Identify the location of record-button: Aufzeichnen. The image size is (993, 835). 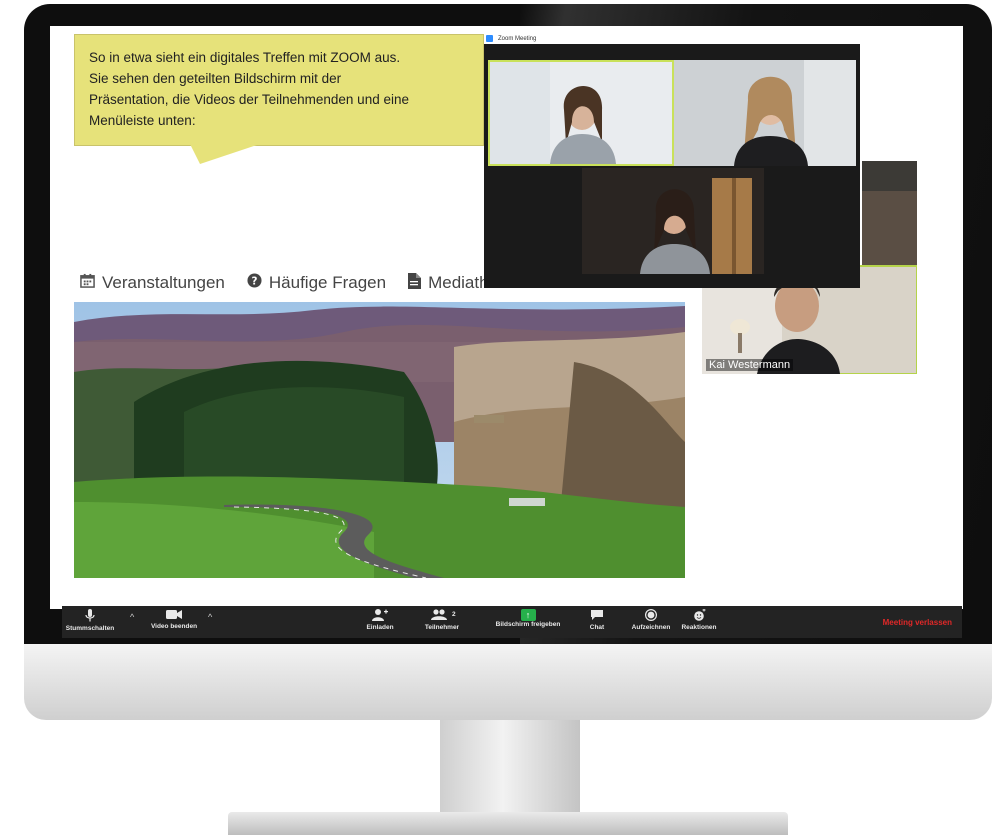
(651, 619).